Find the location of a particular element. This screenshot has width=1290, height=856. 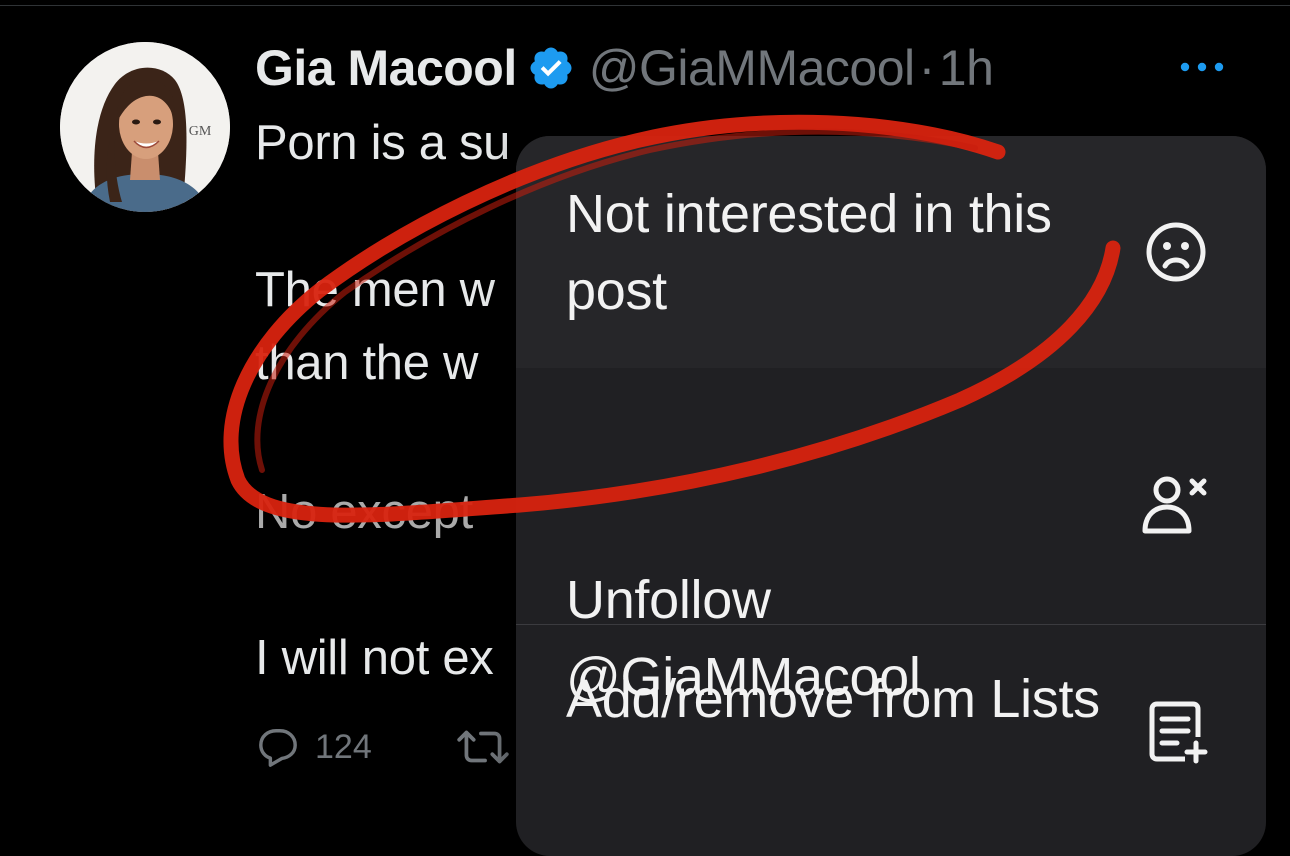

menu-item-label: Add/remove from Lists is located at coordinates (833, 699).